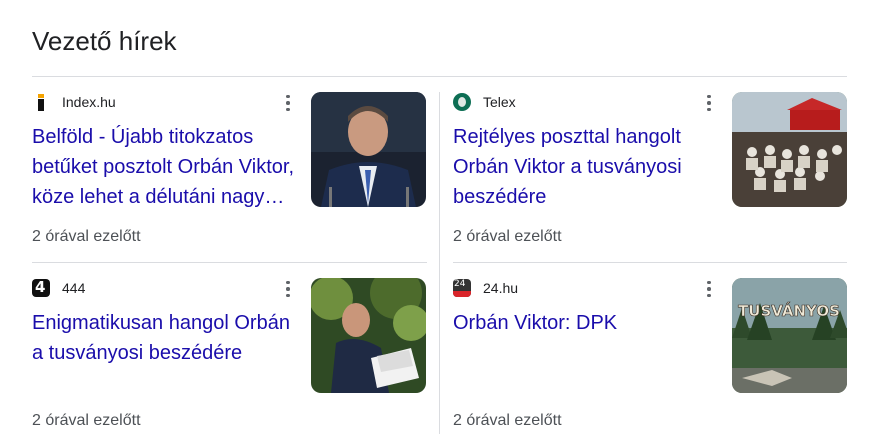 The image size is (877, 448). What do you see at coordinates (89, 102) in the screenshot?
I see `source-name: Index.hu` at bounding box center [89, 102].